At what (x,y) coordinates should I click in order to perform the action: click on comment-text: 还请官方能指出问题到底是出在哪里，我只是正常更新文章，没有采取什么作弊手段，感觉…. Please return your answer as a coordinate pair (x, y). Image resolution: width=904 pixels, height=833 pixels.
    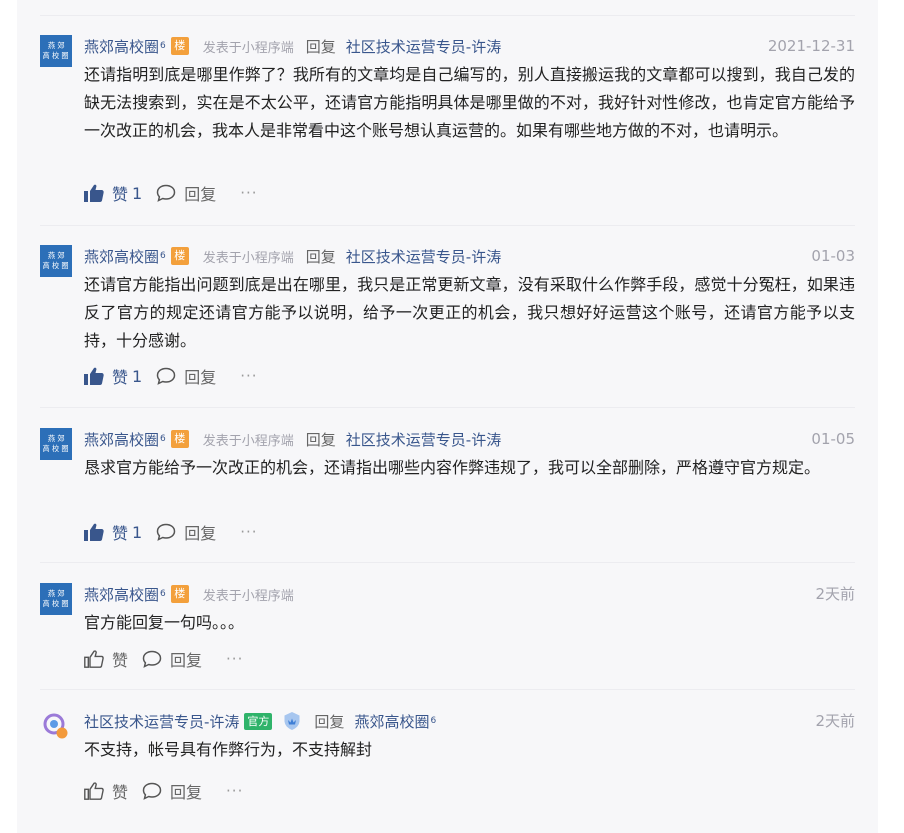
    Looking at the image, I should click on (469, 312).